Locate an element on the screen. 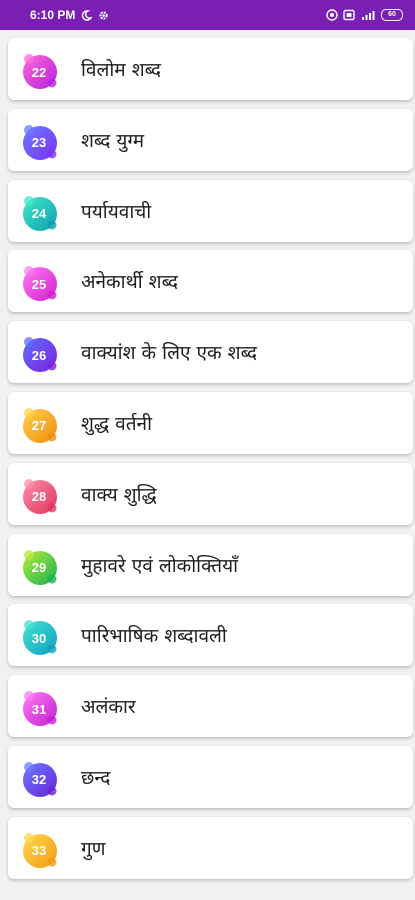 Image resolution: width=415 pixels, height=900 pixels. item-label: शुद्ध वर्तनी is located at coordinates (117, 423).